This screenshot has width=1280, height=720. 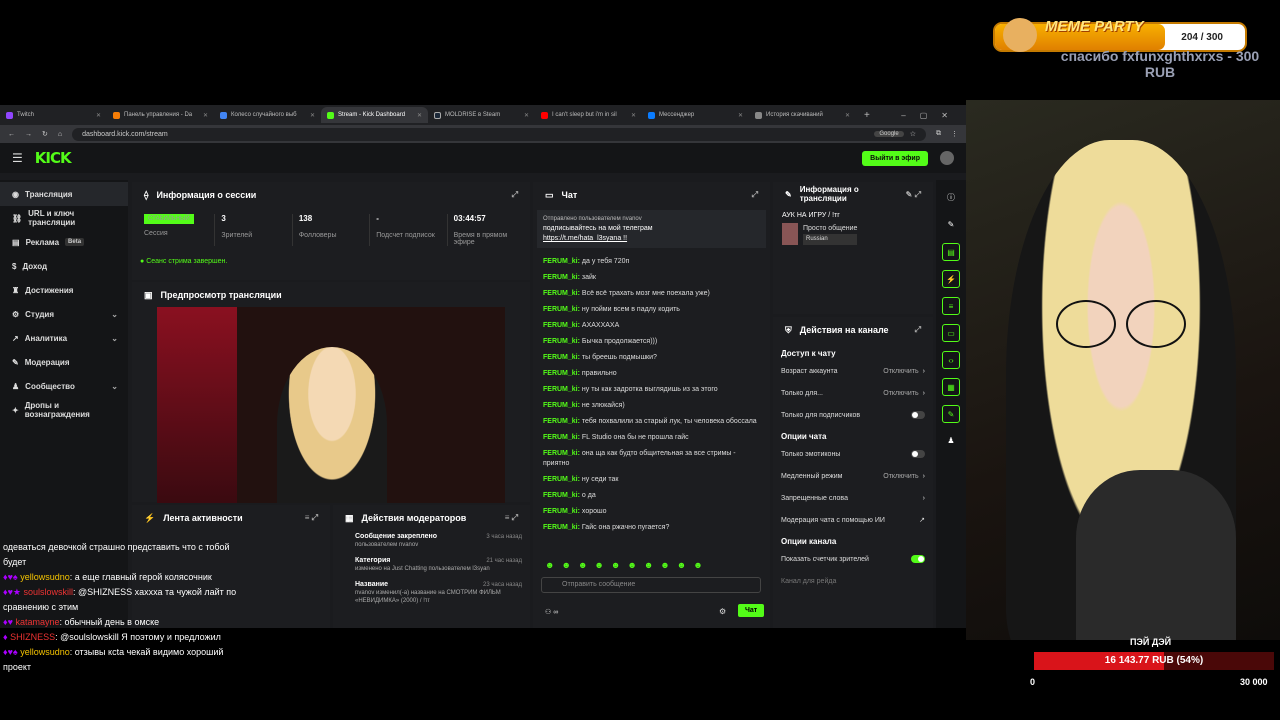 I want to click on google-badge: Google, so click(x=889, y=134).